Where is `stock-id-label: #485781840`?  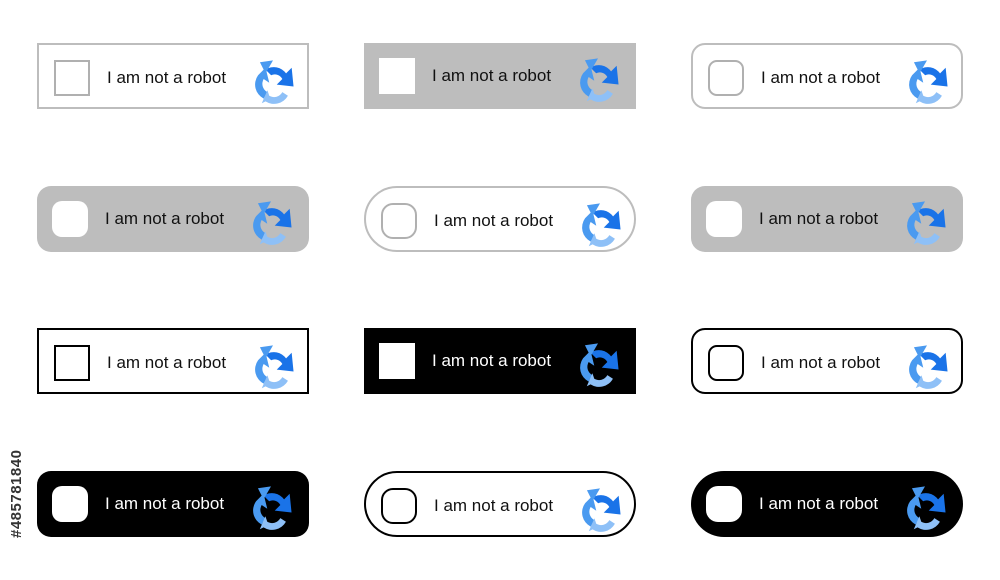 stock-id-label: #485781840 is located at coordinates (16, 440).